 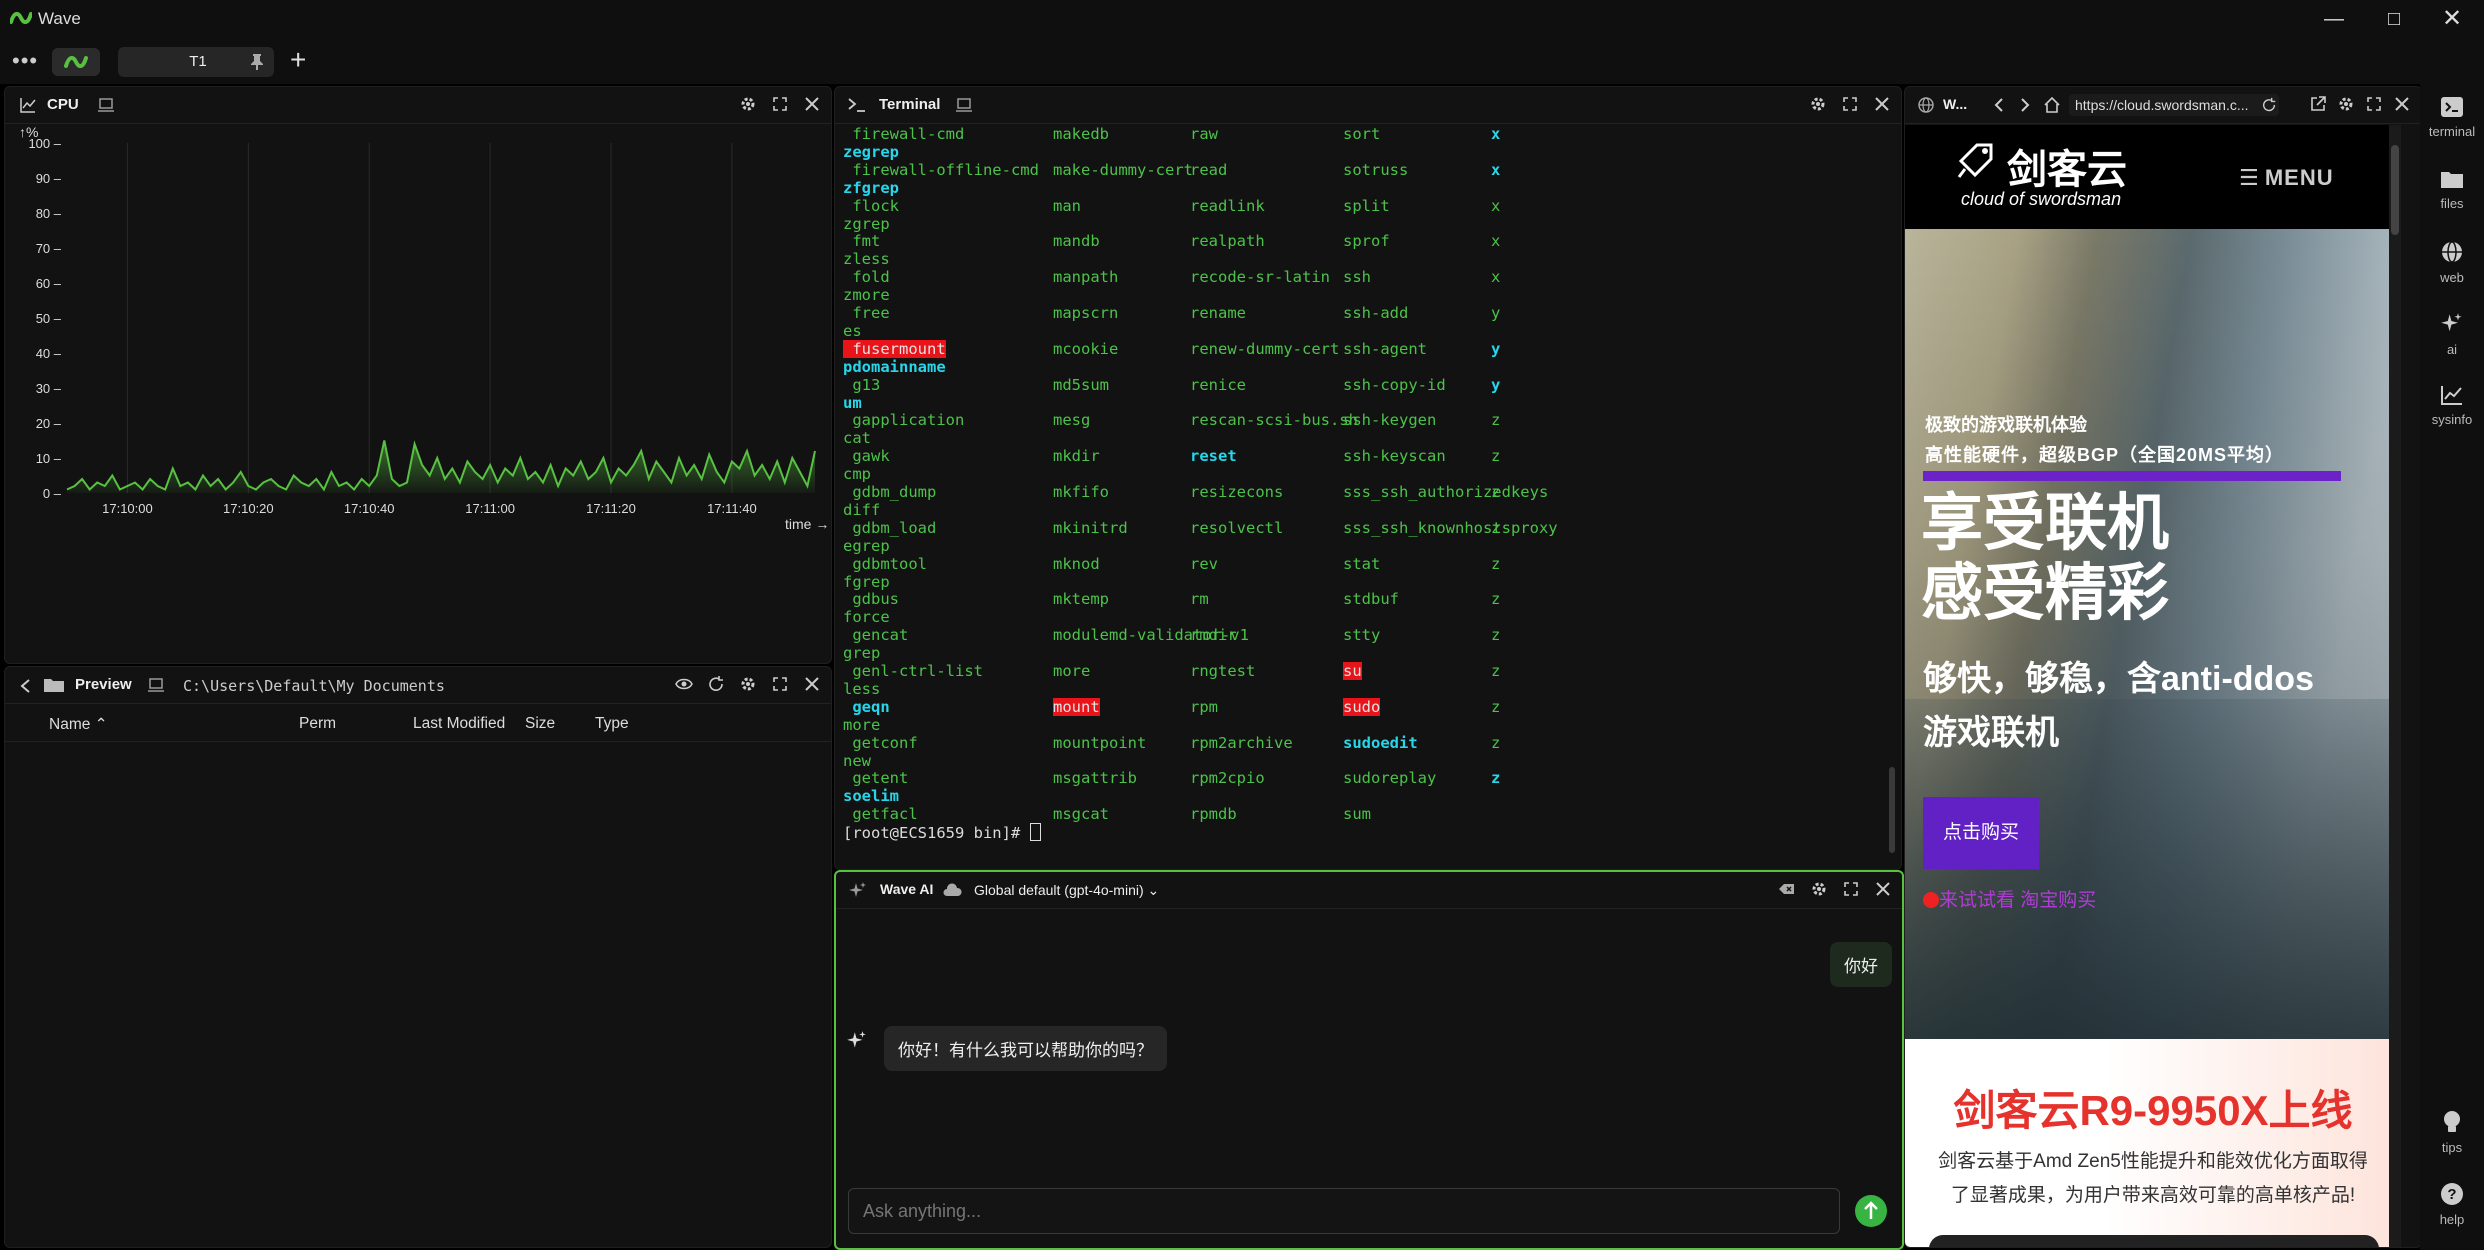 I want to click on brand-cn: 剑客云, so click(x=2067, y=166).